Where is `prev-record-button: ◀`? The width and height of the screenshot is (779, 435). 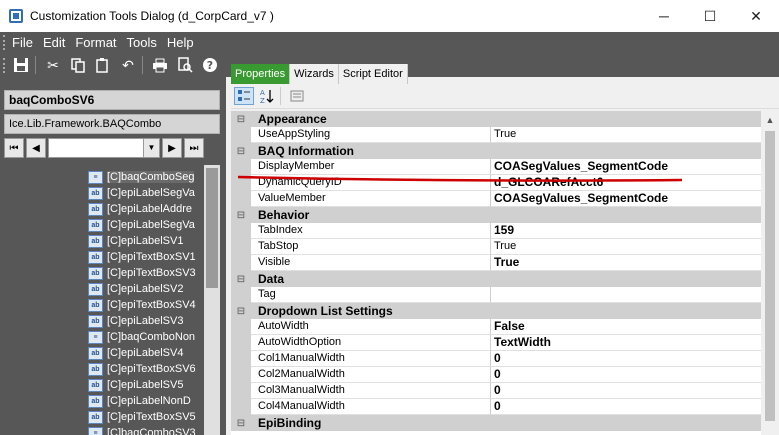 prev-record-button: ◀ is located at coordinates (36, 148).